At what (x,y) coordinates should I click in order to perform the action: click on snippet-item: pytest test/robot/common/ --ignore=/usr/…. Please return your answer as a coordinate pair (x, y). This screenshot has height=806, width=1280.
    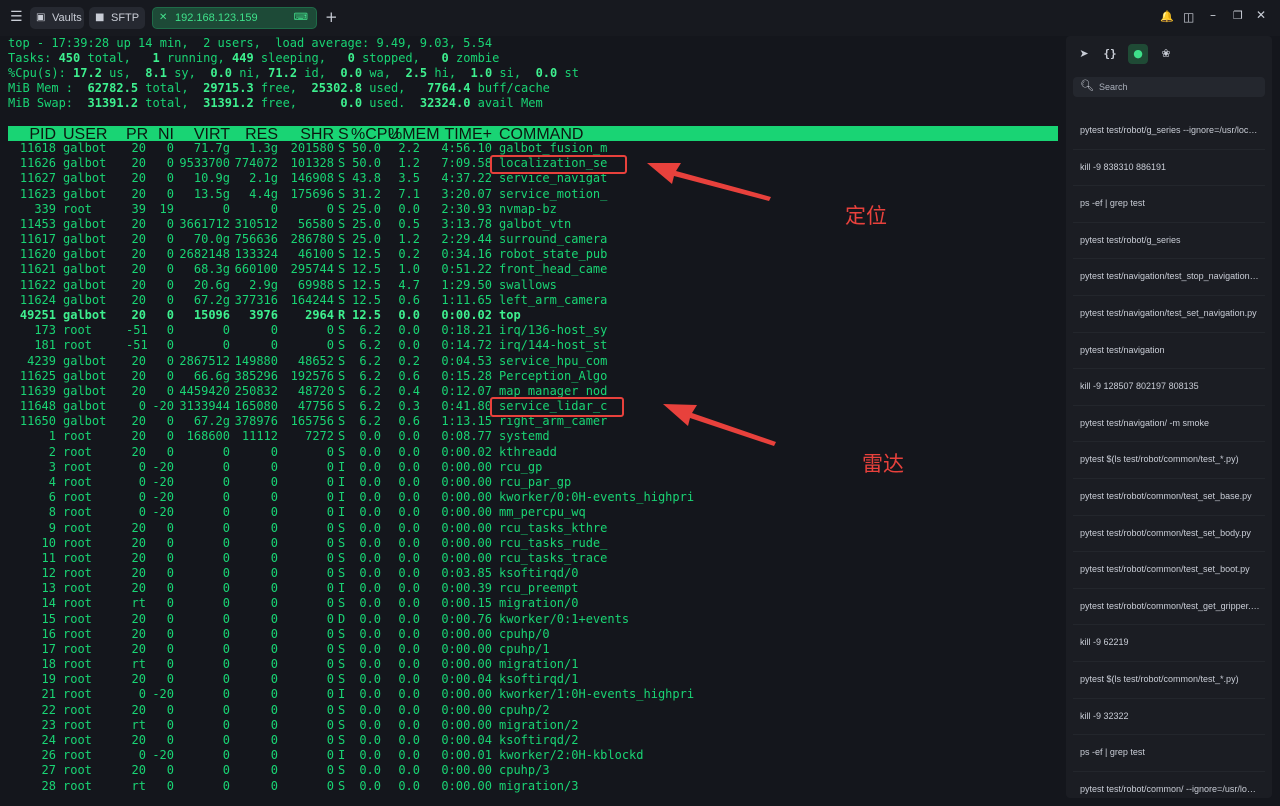
    Looking at the image, I should click on (1170, 789).